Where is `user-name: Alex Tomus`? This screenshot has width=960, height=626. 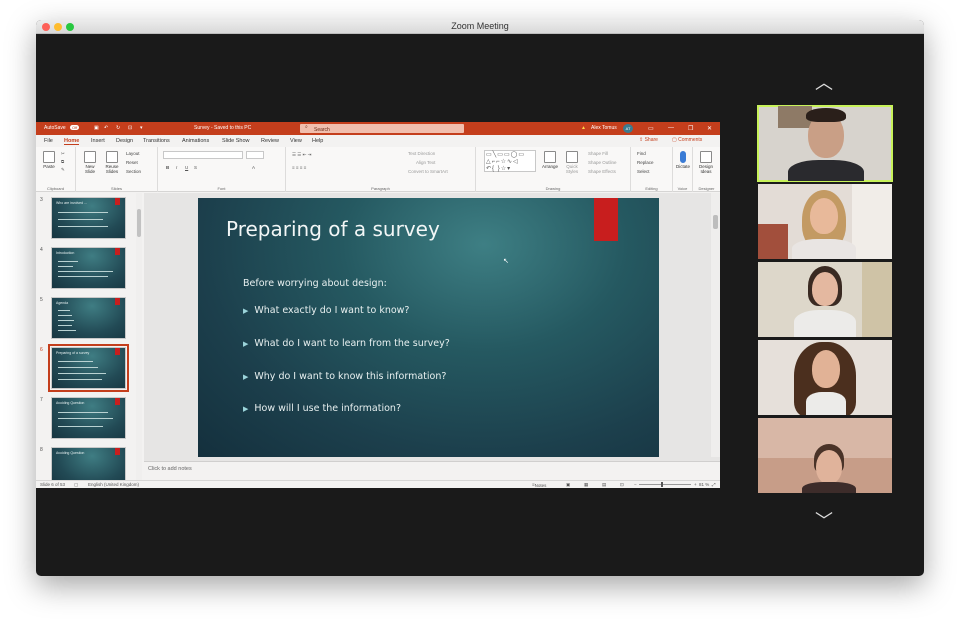
user-name: Alex Tomus is located at coordinates (604, 128).